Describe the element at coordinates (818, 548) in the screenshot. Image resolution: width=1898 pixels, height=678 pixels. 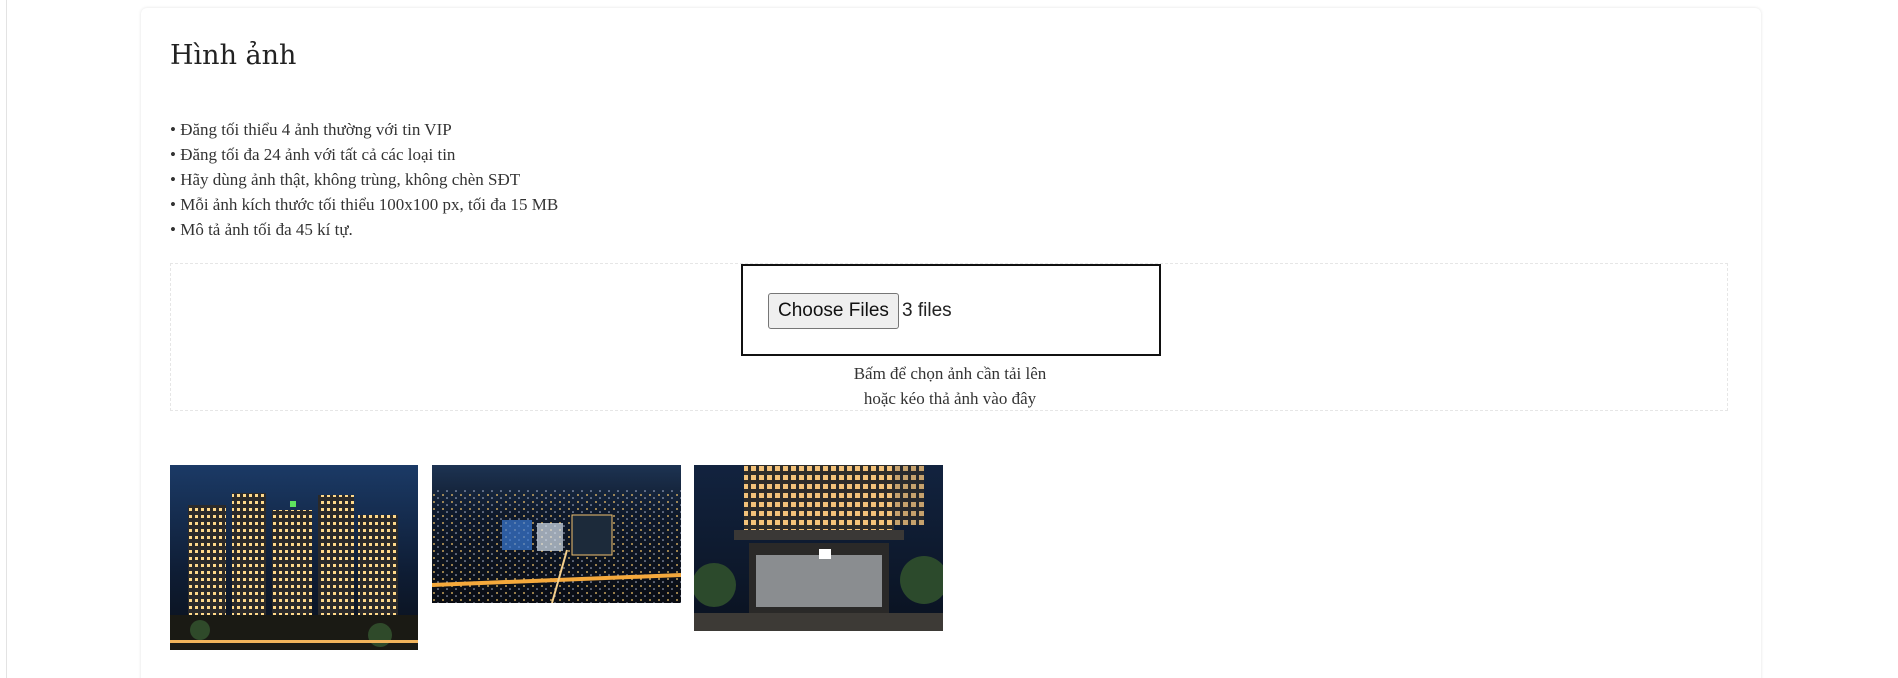
I see `thumbnail-building-entrance-night` at that location.